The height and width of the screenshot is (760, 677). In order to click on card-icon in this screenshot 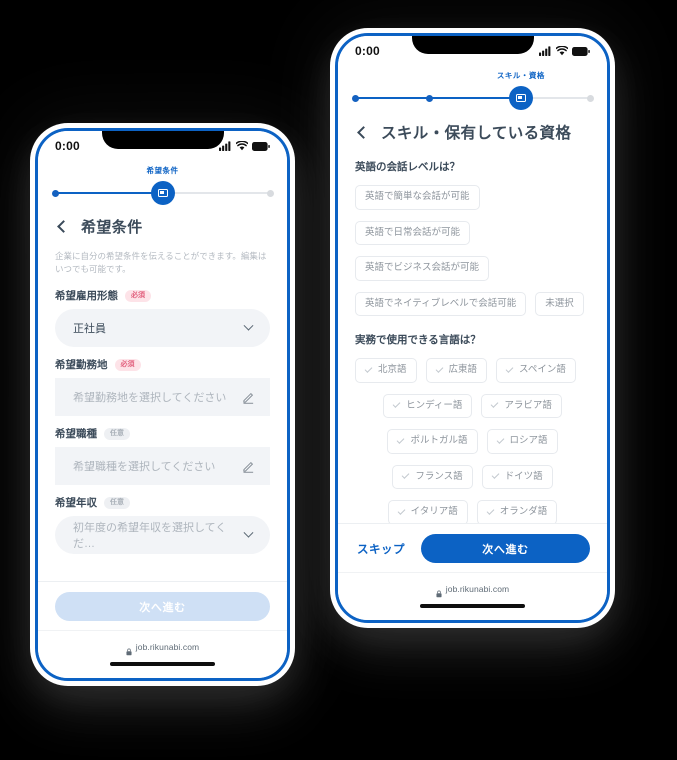, I will do `click(162, 193)`.